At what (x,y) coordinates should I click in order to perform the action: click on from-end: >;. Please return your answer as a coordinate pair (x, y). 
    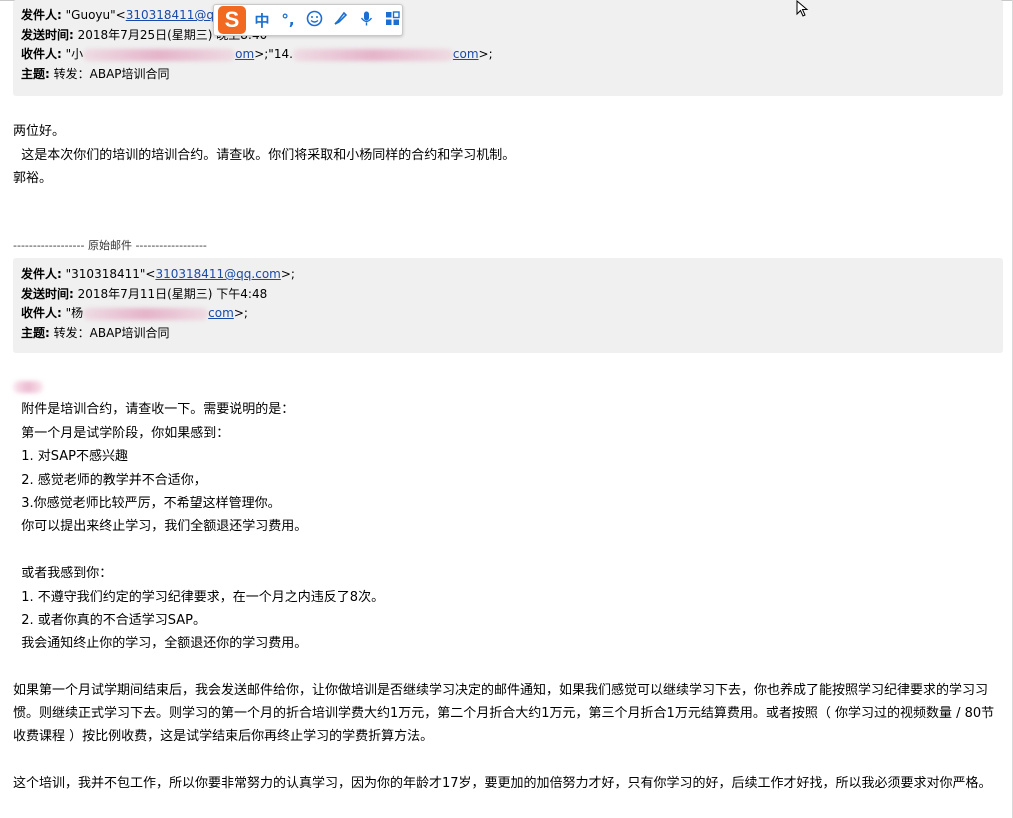
    Looking at the image, I should click on (287, 274).